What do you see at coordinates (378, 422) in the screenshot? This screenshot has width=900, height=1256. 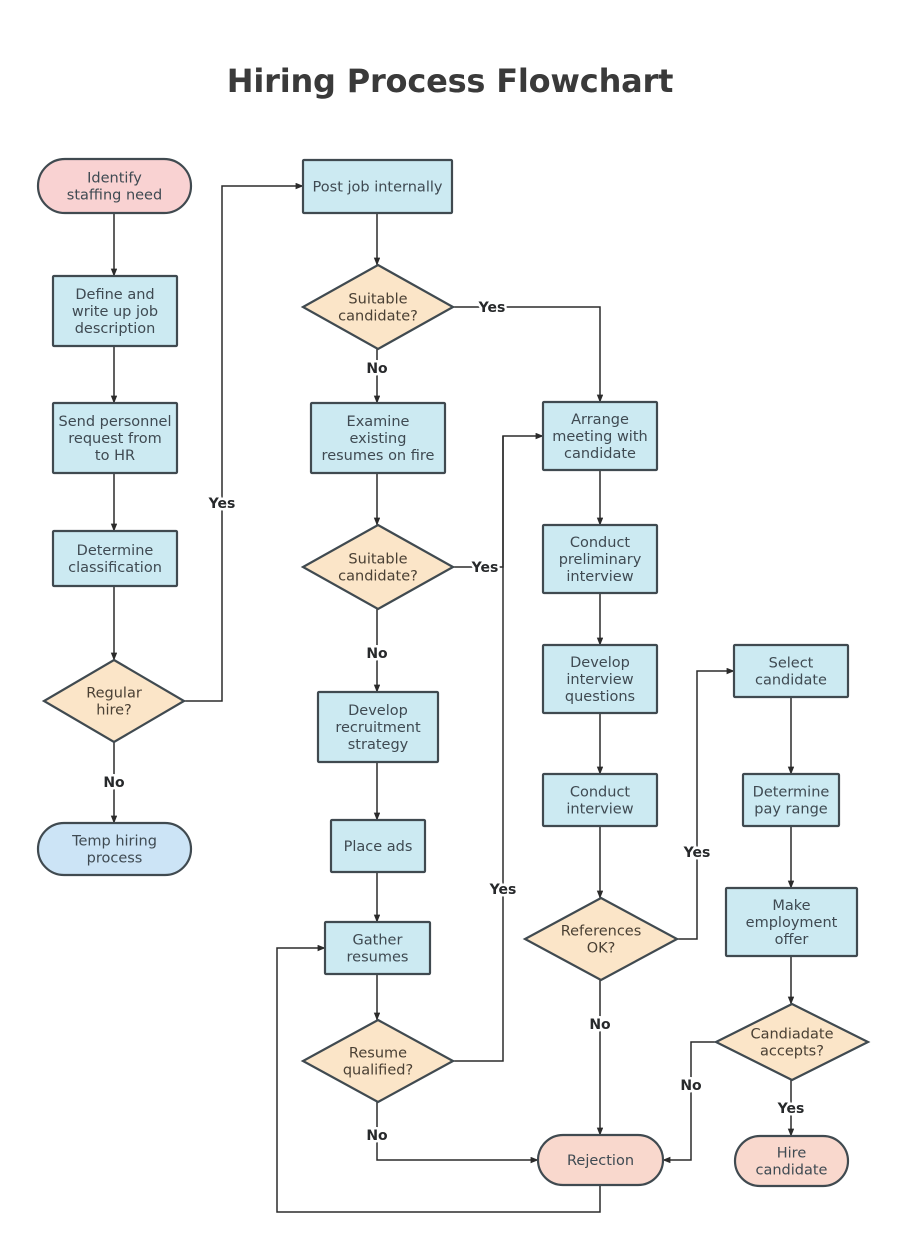 I see `node-label-line: Examine` at bounding box center [378, 422].